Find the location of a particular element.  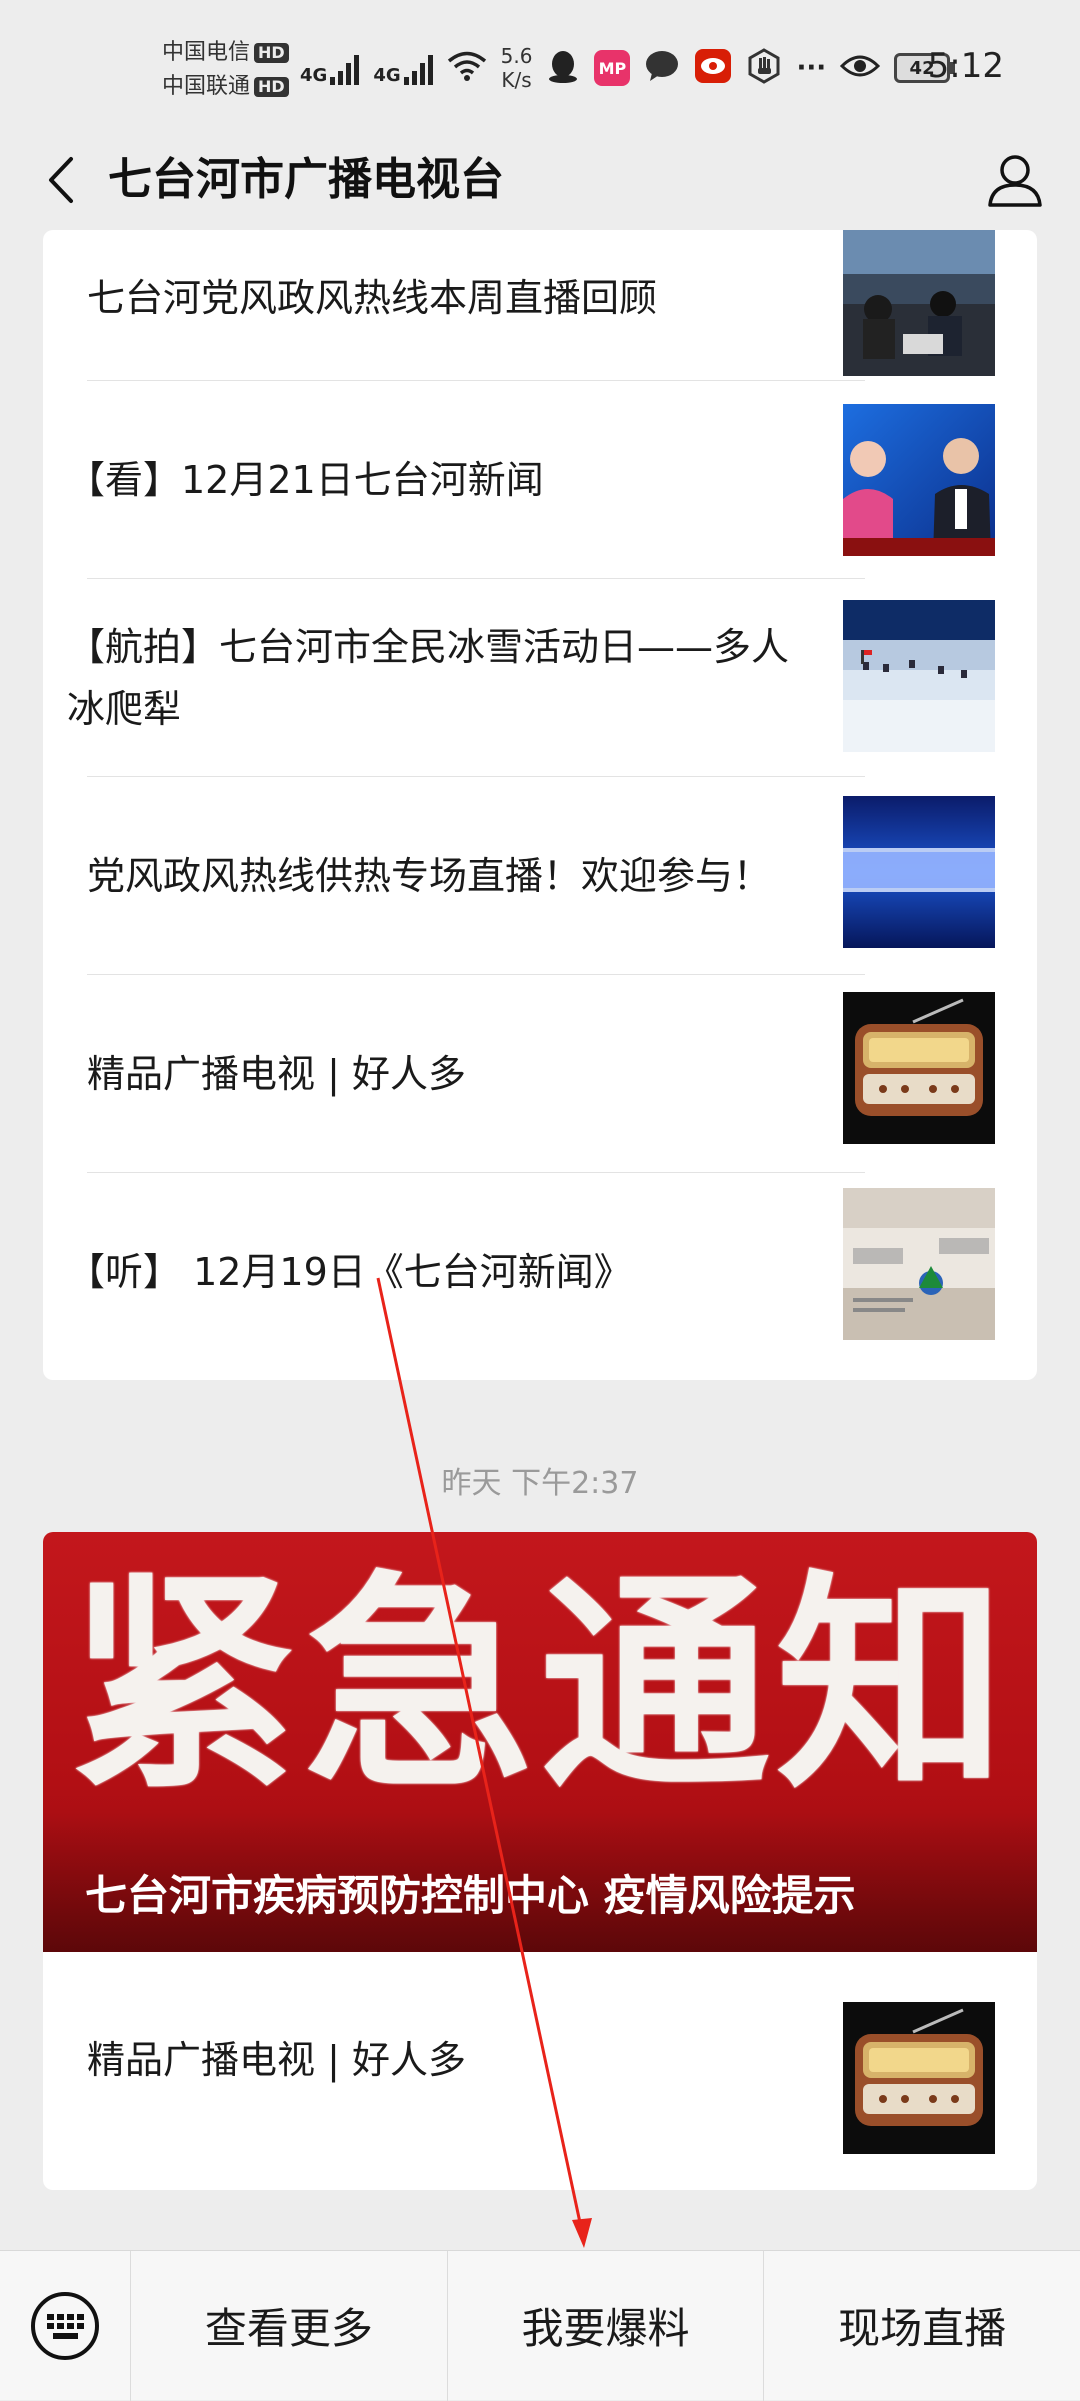

article-title: 七台河党风政风热线本周直播回顾 is located at coordinates (372, 298).